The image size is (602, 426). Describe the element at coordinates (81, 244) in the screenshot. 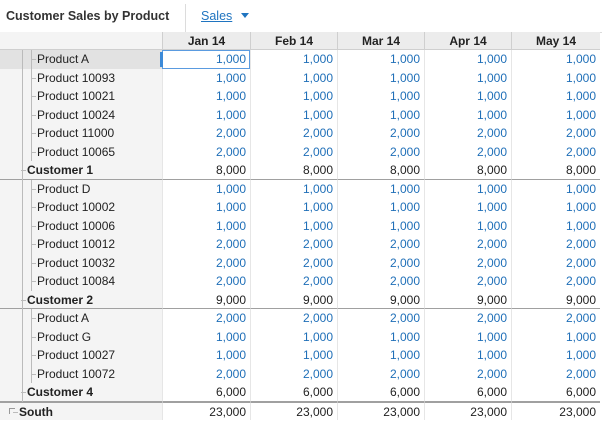

I see `row-header: Product 10012` at that location.